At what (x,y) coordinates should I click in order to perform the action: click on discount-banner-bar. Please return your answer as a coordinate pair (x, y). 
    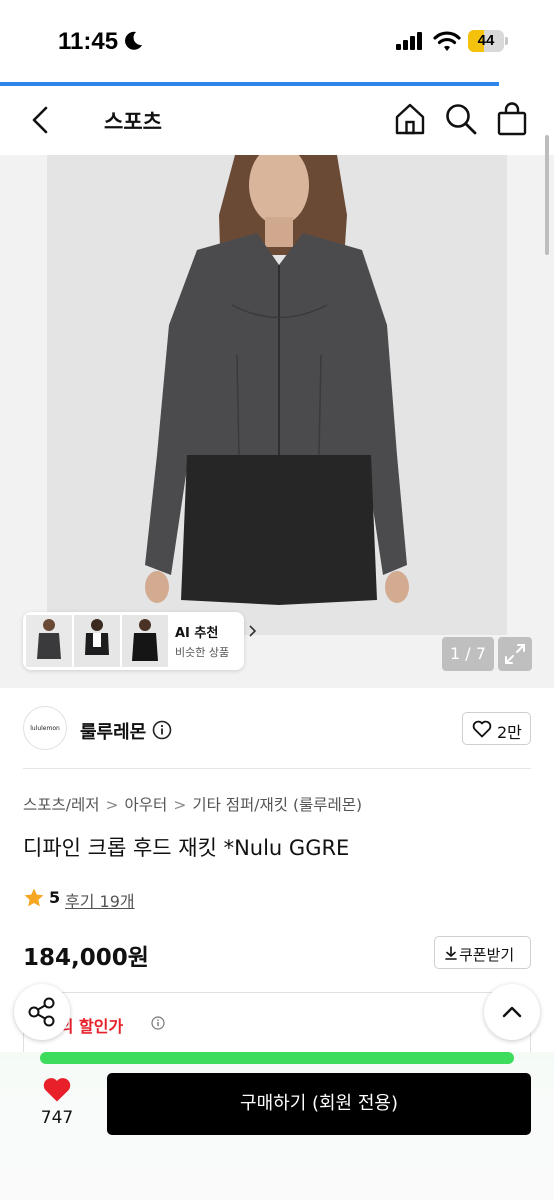
    Looking at the image, I should click on (277, 1058).